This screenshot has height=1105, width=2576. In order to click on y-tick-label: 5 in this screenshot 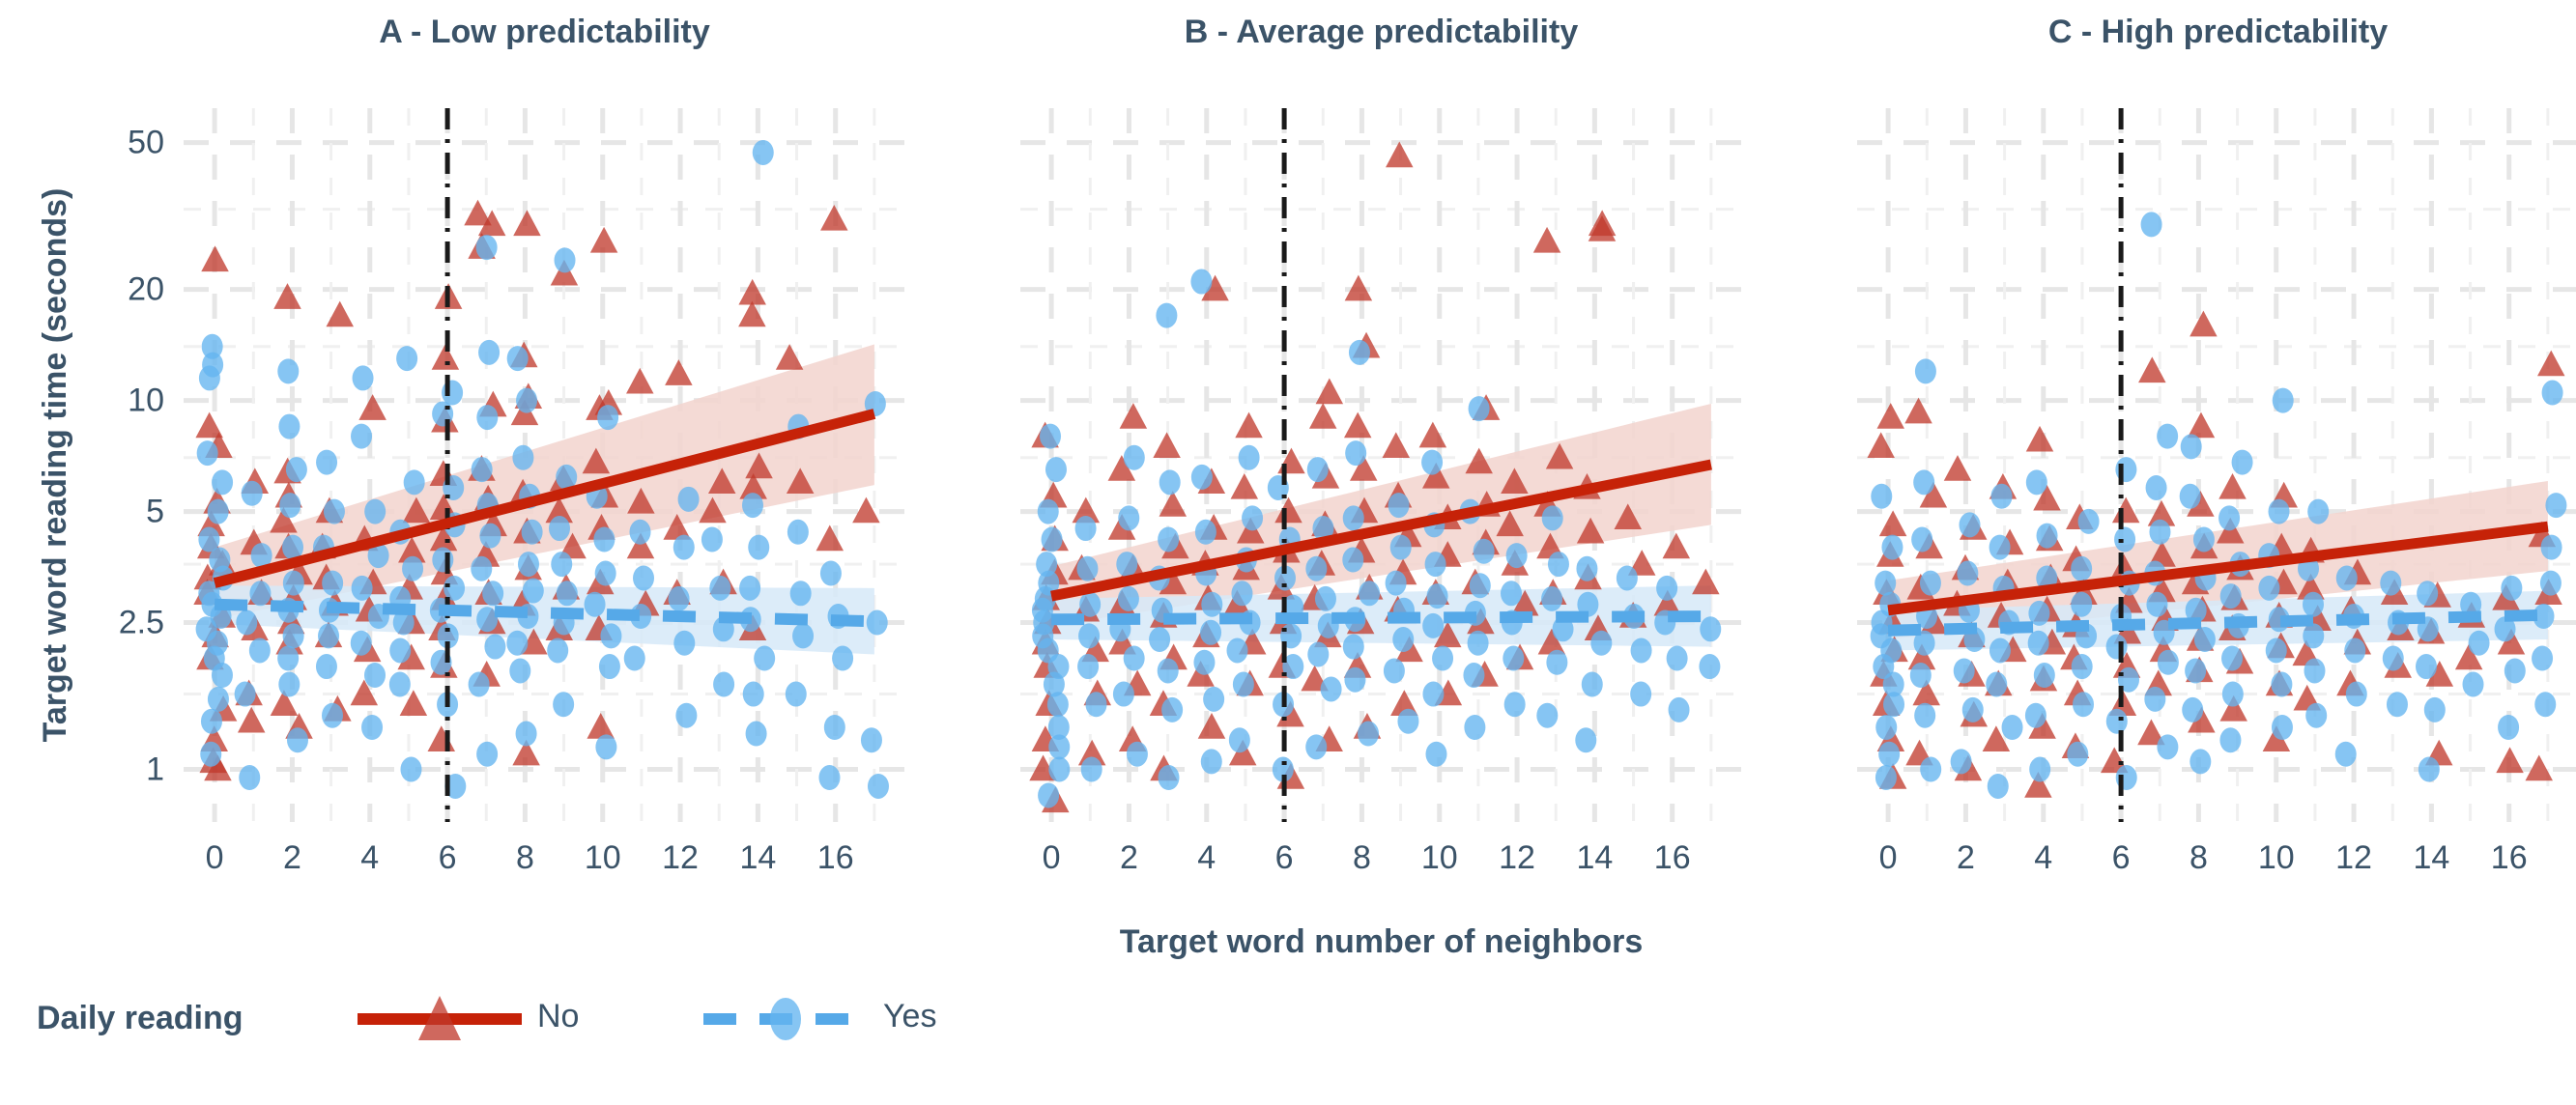, I will do `click(155, 512)`.